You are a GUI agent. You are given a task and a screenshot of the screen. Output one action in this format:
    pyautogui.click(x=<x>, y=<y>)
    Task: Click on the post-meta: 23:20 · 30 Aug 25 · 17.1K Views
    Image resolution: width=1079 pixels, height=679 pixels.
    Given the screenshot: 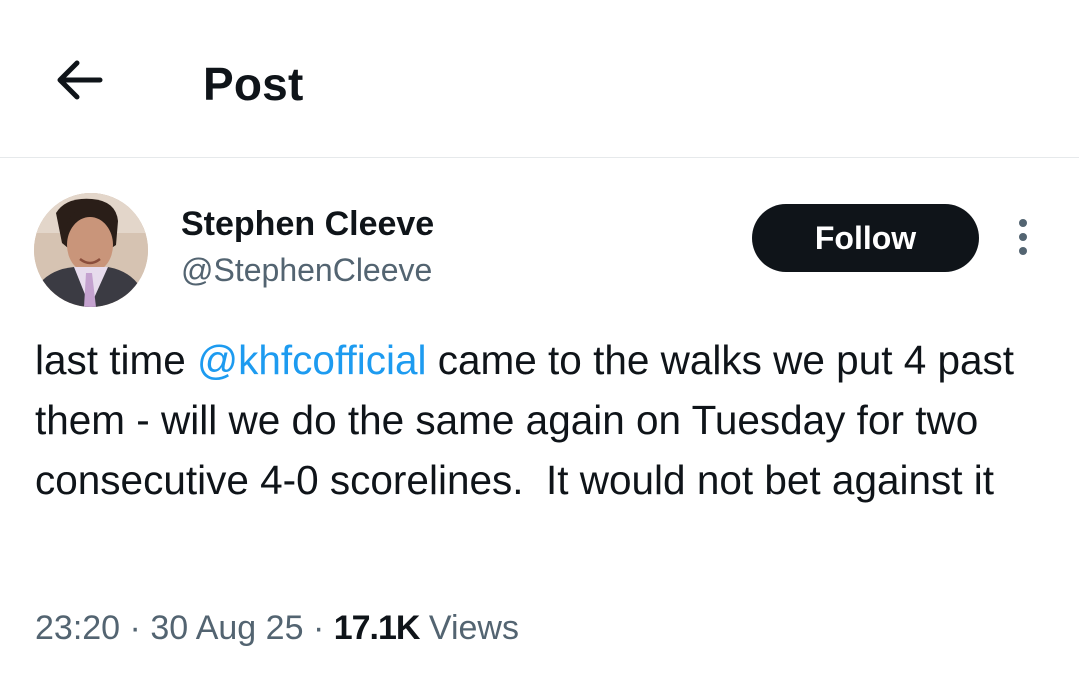 What is the action you would take?
    pyautogui.click(x=277, y=628)
    